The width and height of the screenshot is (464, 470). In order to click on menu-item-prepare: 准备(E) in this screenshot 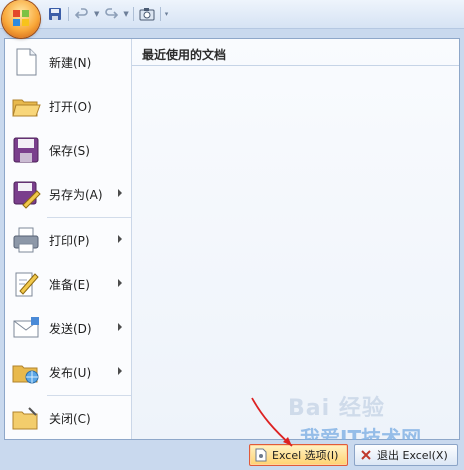, I will do `click(68, 284)`.